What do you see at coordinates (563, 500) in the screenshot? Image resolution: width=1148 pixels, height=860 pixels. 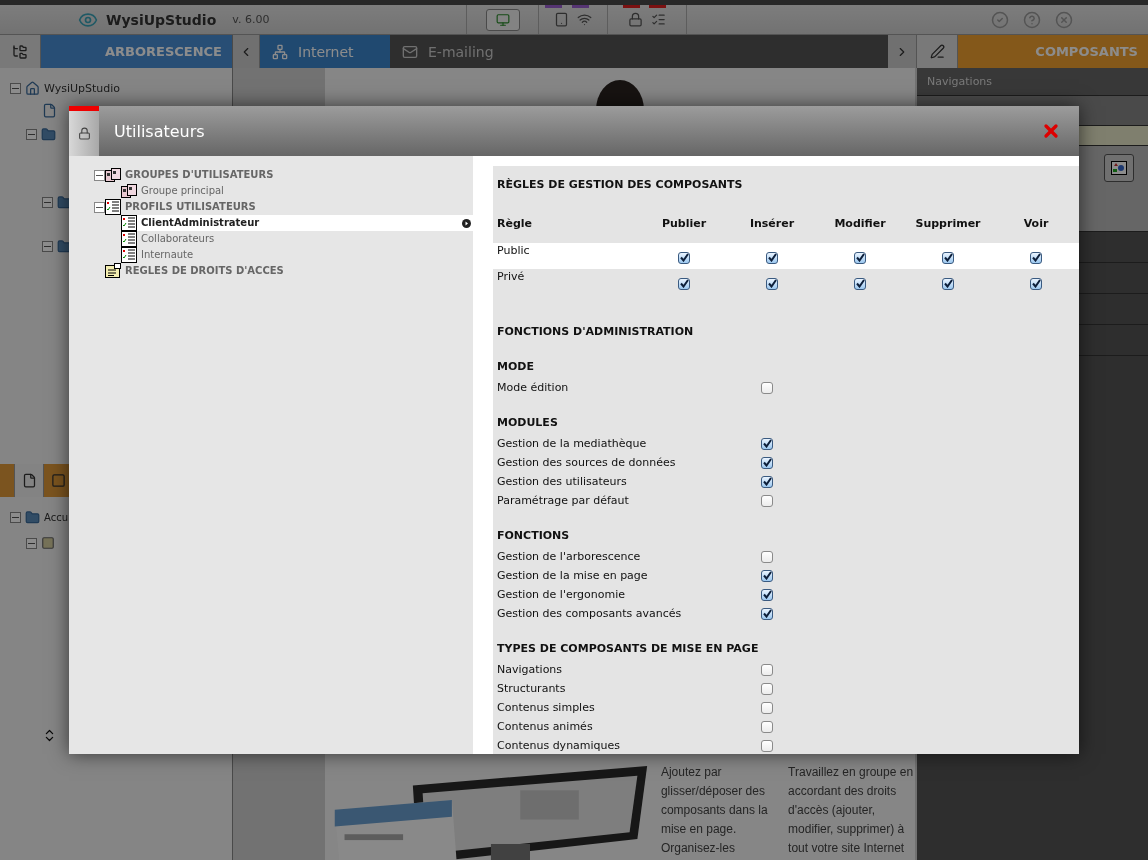 I see `option-label: Paramétrage par défaut` at bounding box center [563, 500].